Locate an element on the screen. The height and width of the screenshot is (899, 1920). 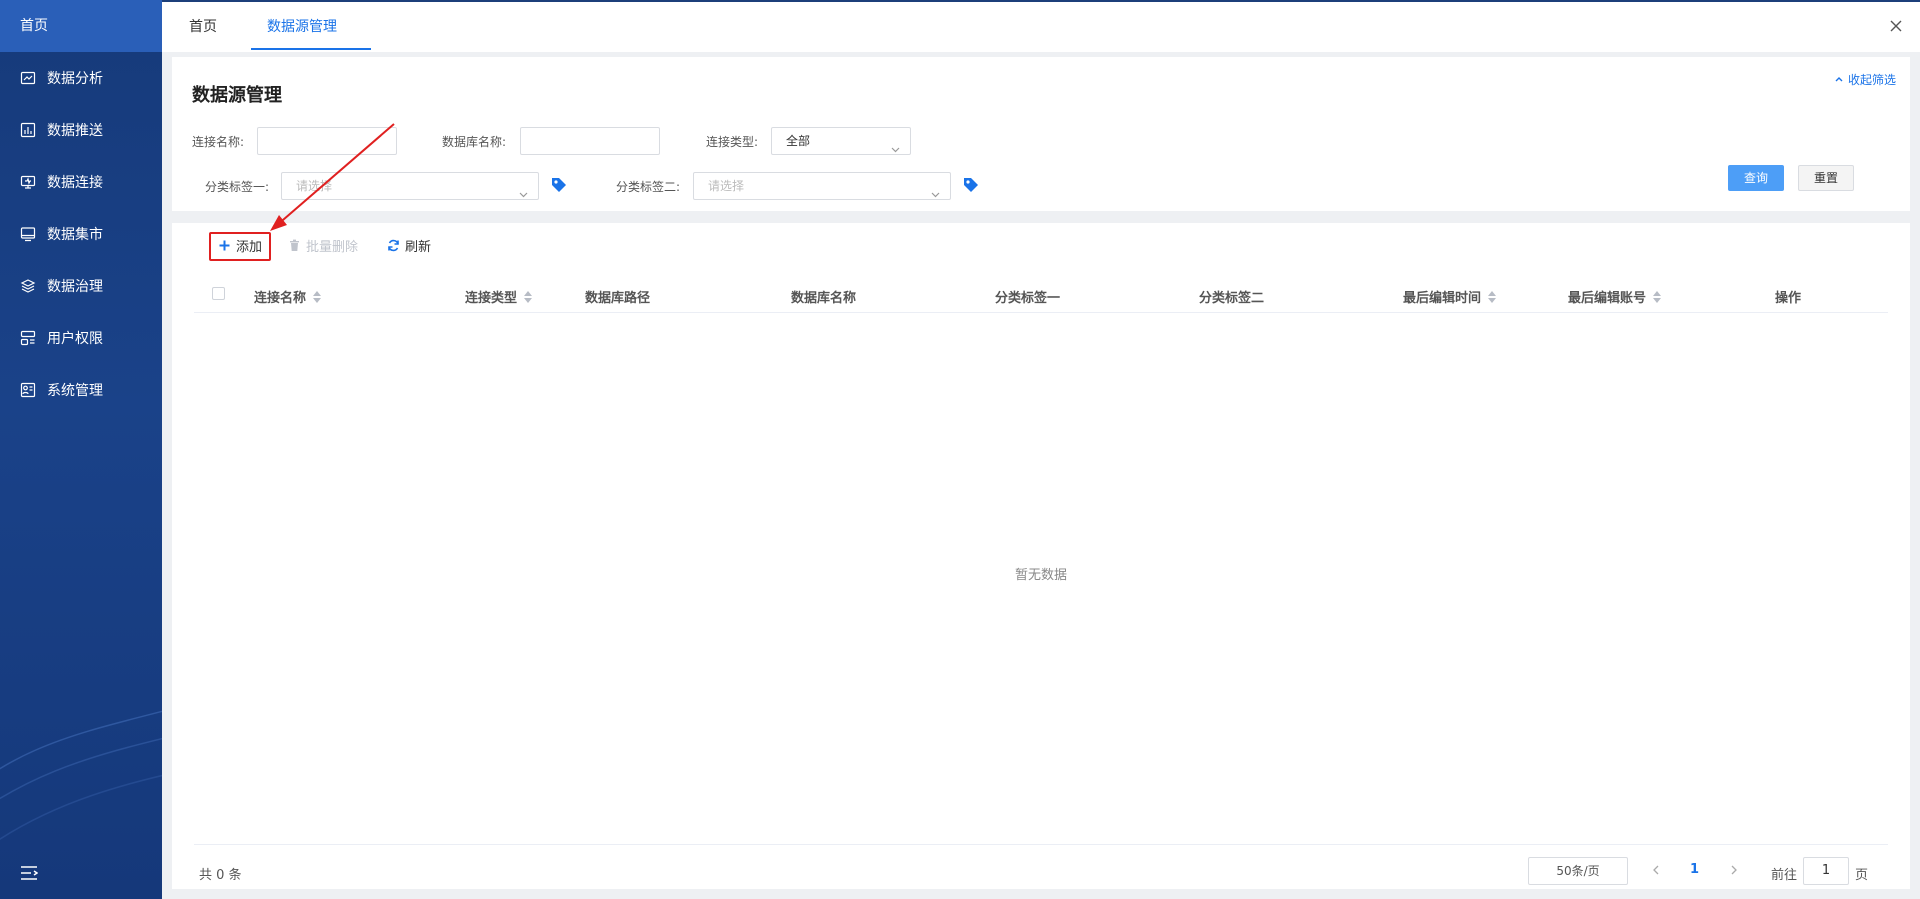
sidebar-item-data-governance: 数据治理 is located at coordinates (81, 286).